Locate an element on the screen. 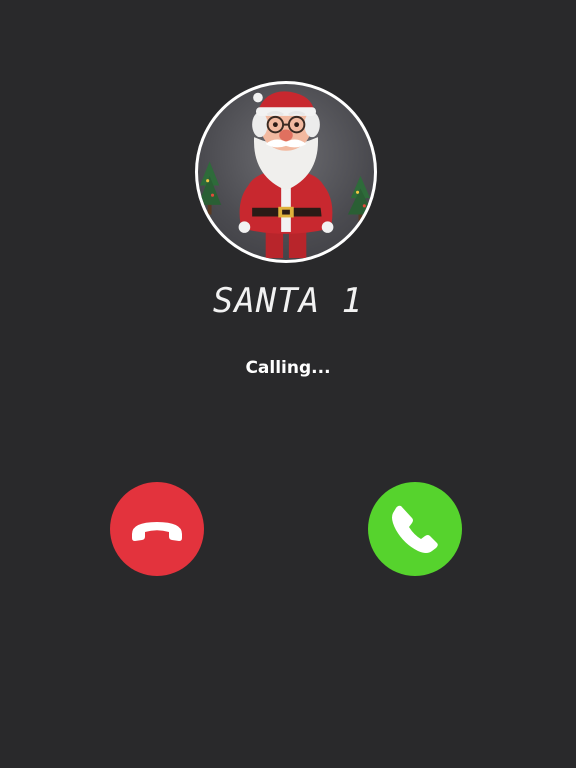 The image size is (576, 768). phone-hangup-icon is located at coordinates (157, 529).